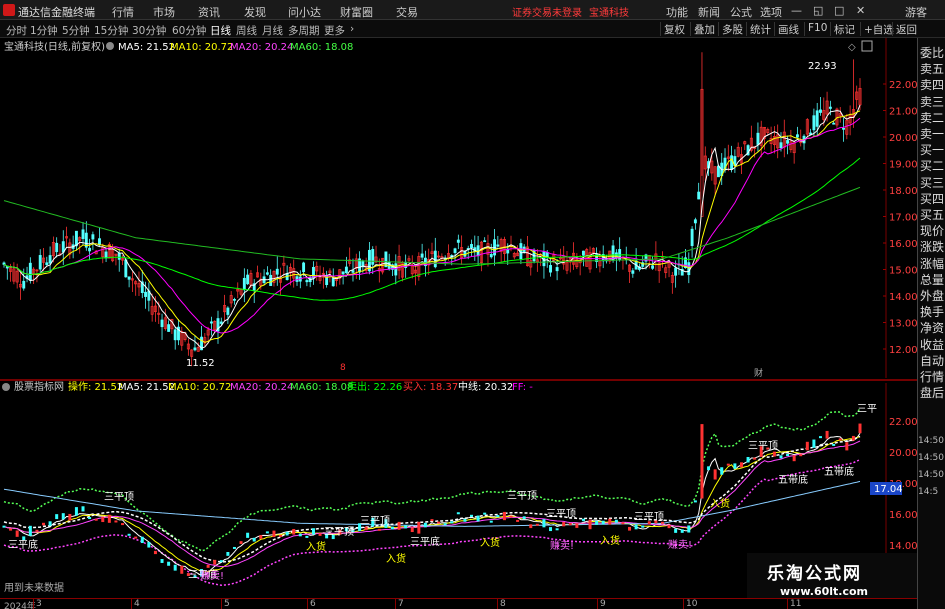  Describe the element at coordinates (860, 10) in the screenshot. I see `close-button: ✕` at that location.